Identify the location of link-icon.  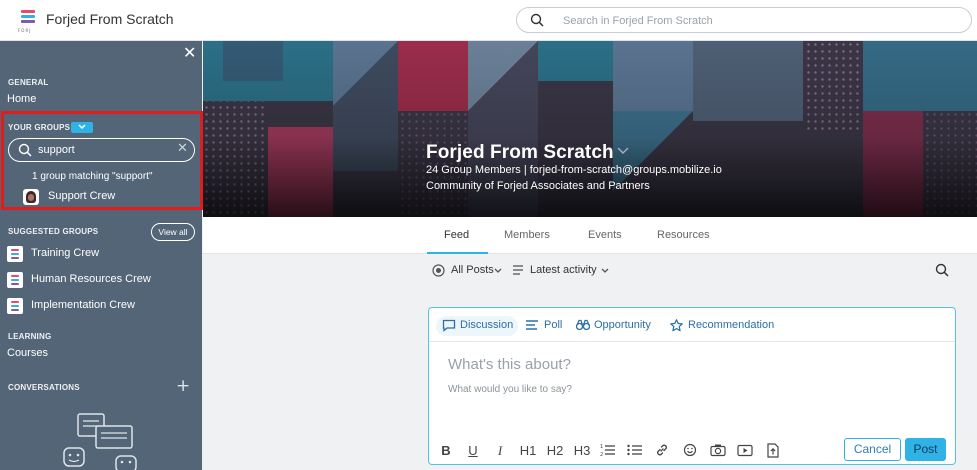
(662, 450).